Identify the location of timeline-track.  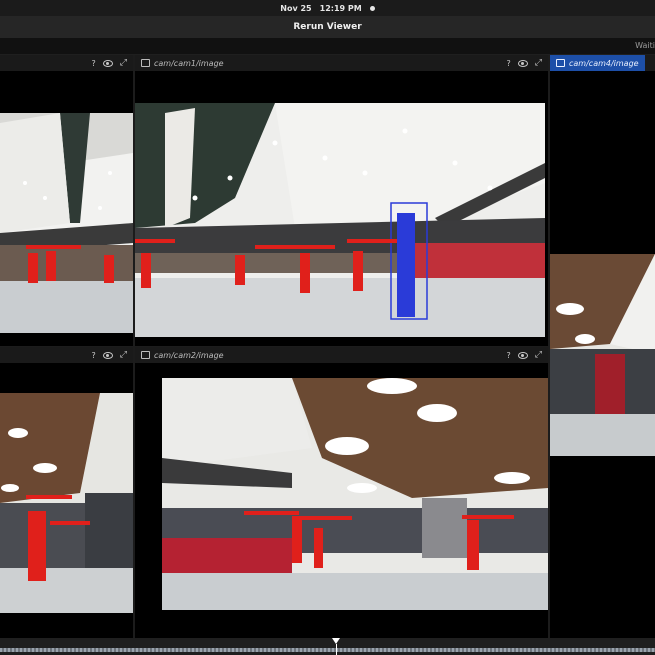
(327, 650).